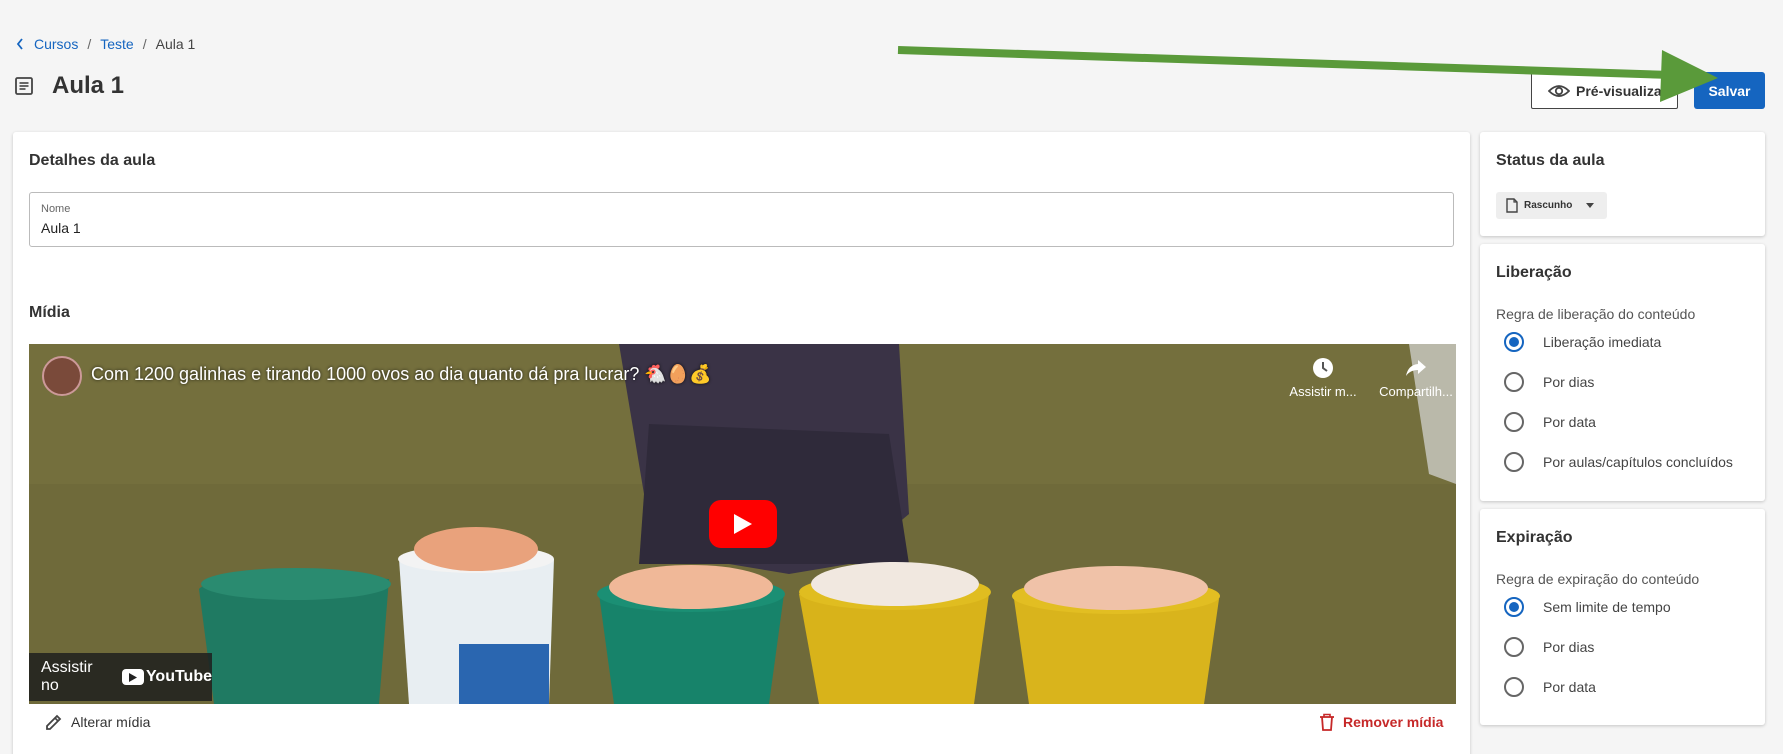  I want to click on release-option-label: Por aulas/capítulos concluídos, so click(1638, 462).